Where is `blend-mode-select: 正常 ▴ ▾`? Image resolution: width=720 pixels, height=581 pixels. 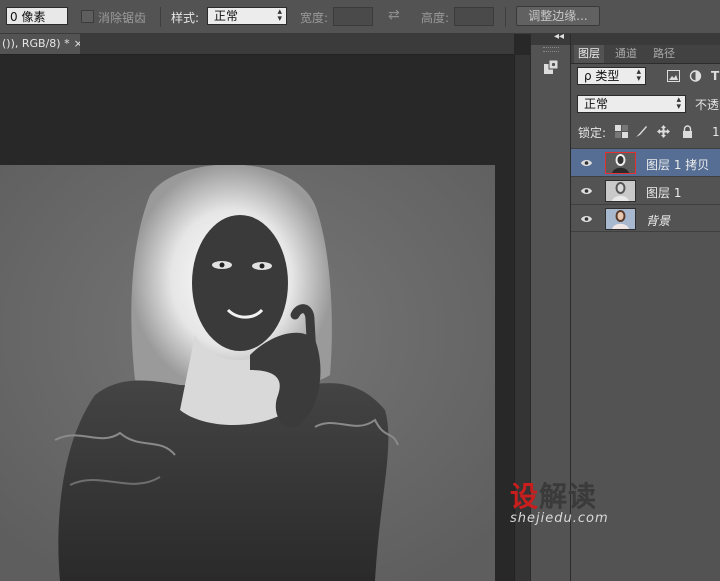 blend-mode-select: 正常 ▴ ▾ is located at coordinates (631, 104).